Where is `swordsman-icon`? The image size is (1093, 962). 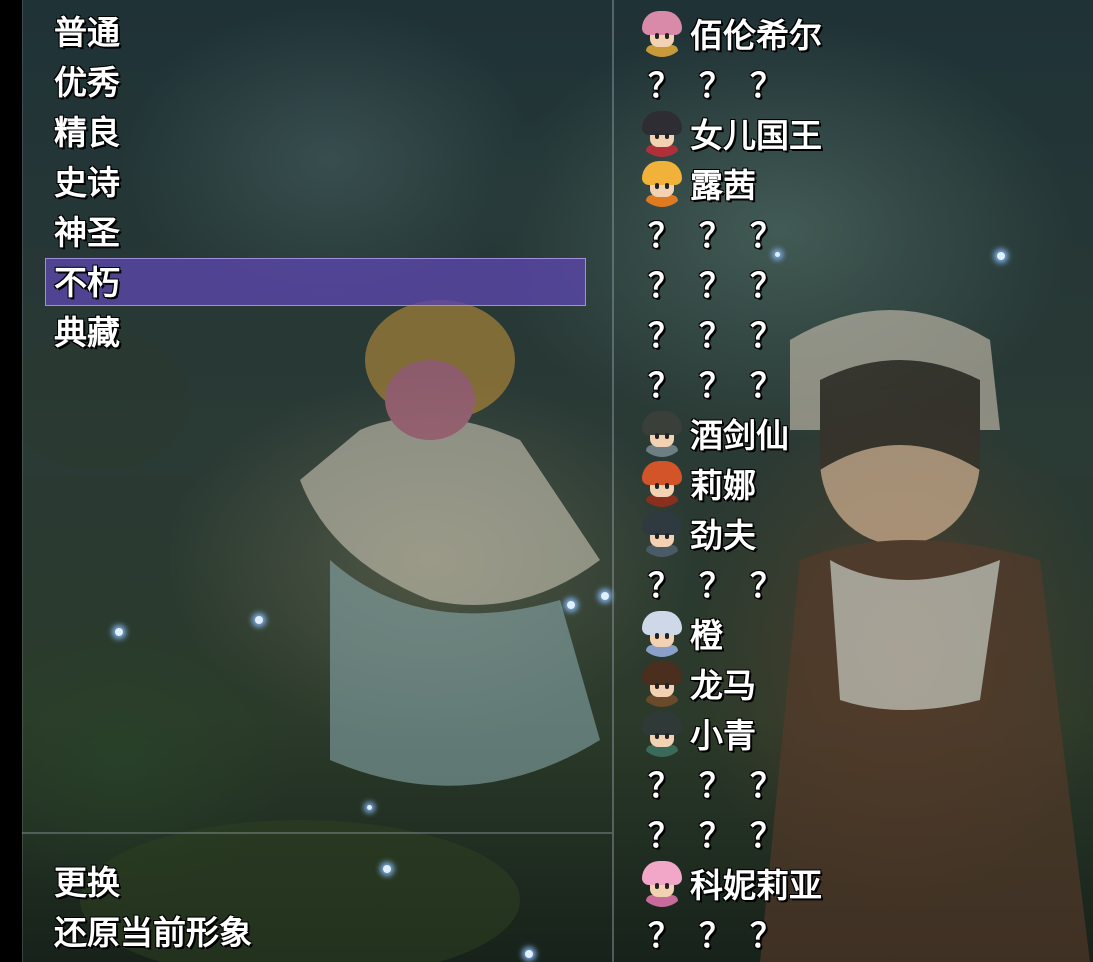 swordsman-icon is located at coordinates (662, 433).